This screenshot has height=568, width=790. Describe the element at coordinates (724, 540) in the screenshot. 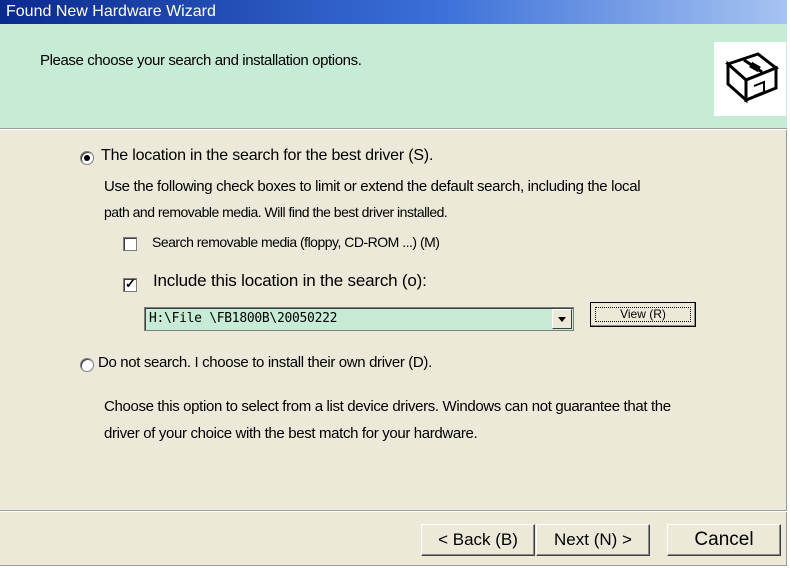

I see `cancel-button: Cancel` at that location.